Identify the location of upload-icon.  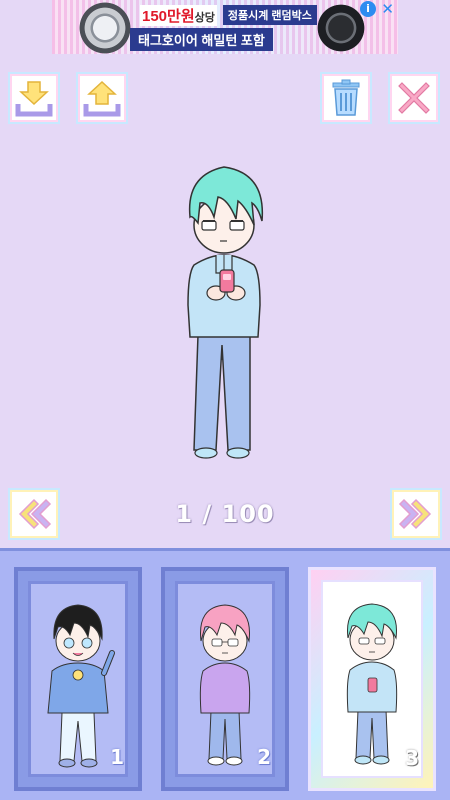
(102, 98).